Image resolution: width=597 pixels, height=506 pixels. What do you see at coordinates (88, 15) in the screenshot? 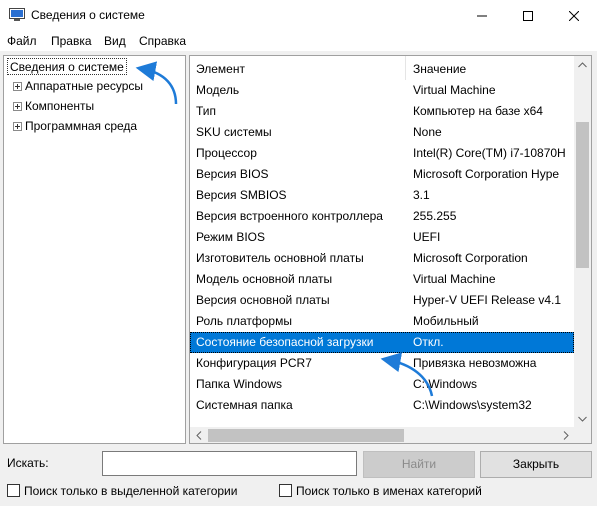
I see `window-title: Сведения о системе` at bounding box center [88, 15].